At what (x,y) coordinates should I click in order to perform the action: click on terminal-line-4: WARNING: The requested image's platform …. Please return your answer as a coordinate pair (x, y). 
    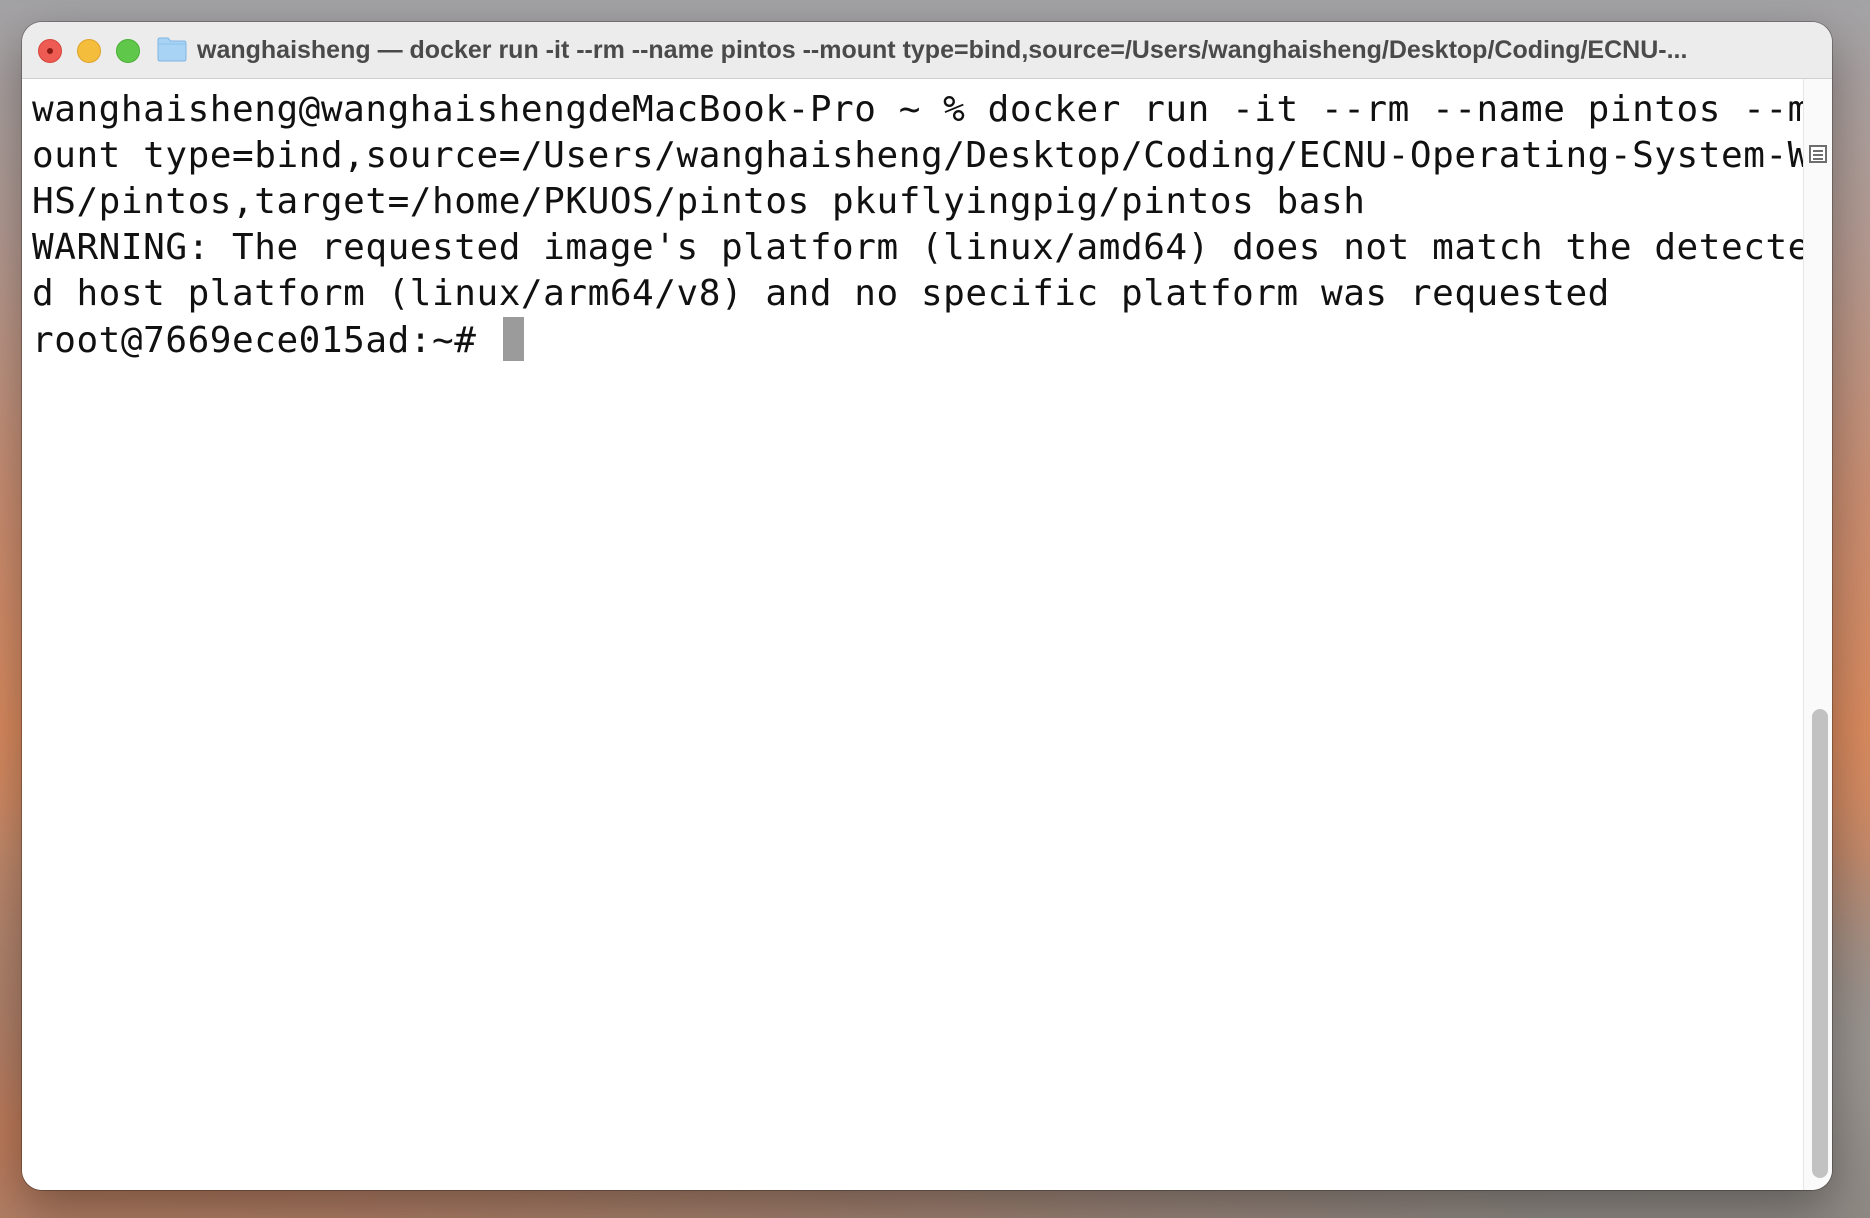
    Looking at the image, I should click on (921, 247).